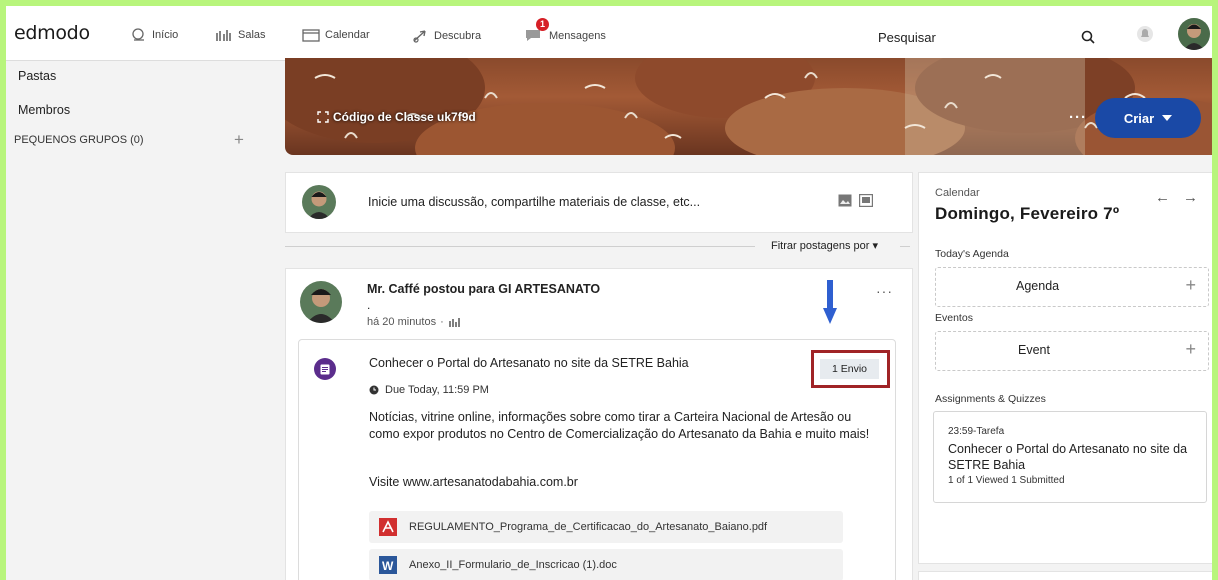  I want to click on expand-icon, so click(323, 117).